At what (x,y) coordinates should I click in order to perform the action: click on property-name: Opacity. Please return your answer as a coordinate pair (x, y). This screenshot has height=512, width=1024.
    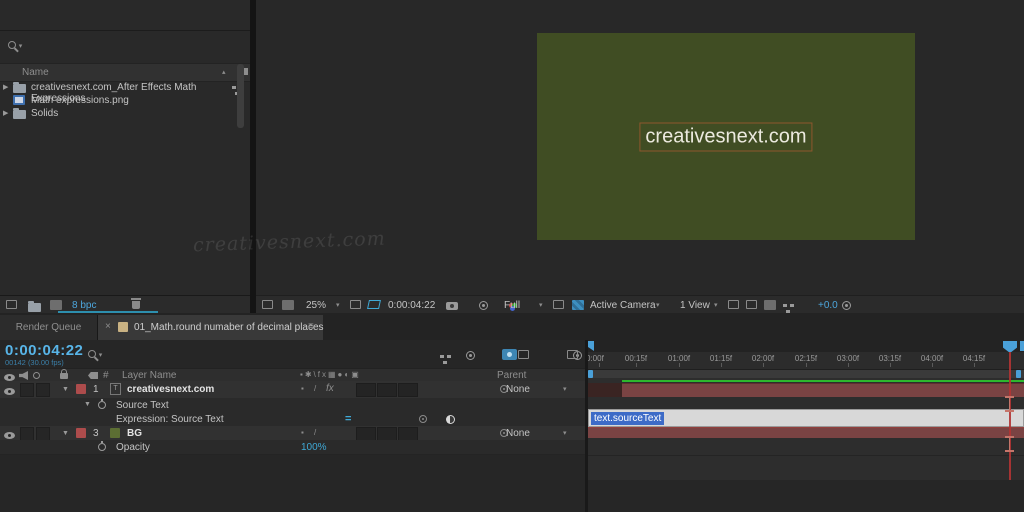
    Looking at the image, I should click on (133, 447).